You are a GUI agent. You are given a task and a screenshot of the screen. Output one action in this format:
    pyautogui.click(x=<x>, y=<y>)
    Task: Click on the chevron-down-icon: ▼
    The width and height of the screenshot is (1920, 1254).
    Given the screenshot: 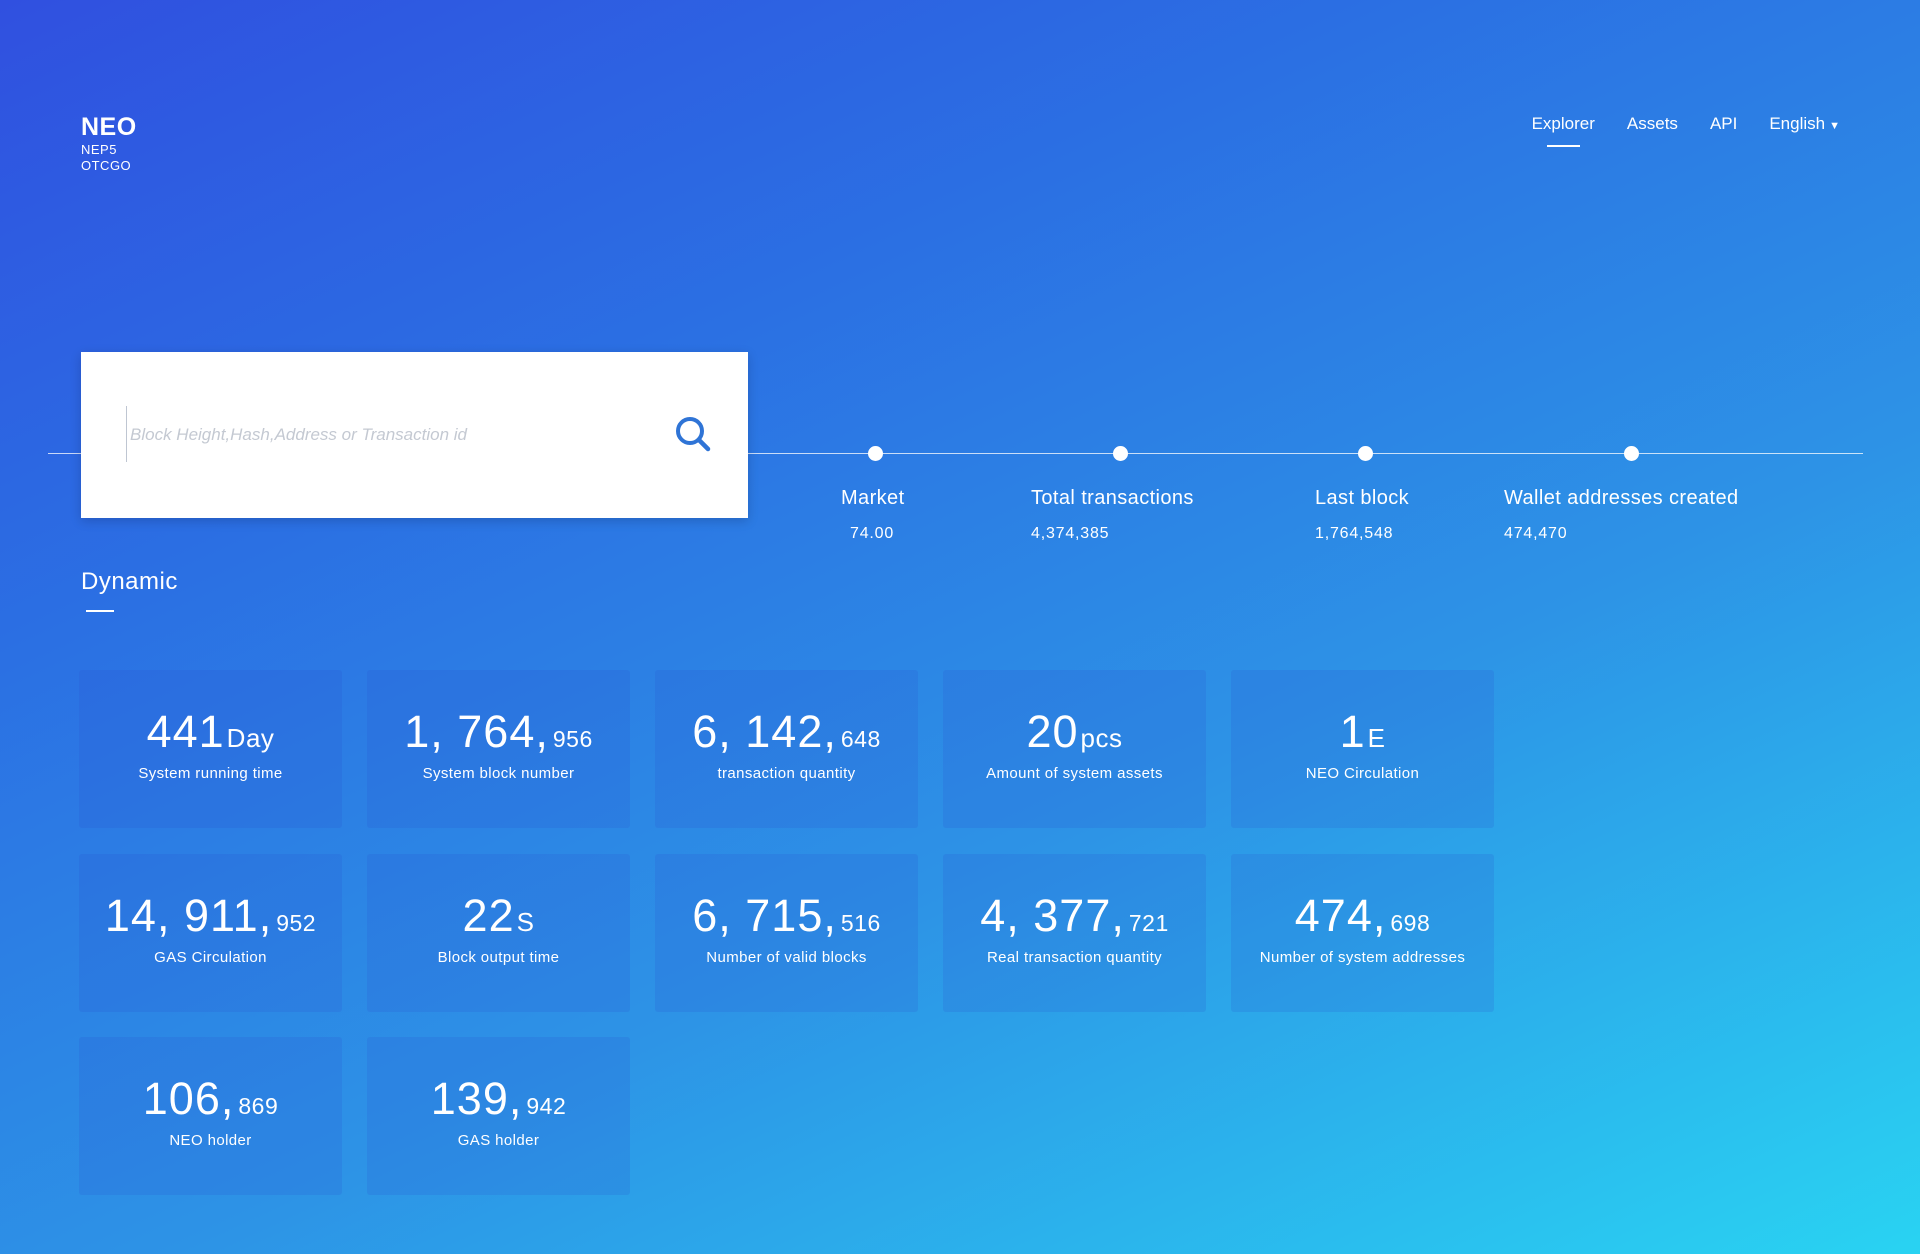 What is the action you would take?
    pyautogui.click(x=1834, y=126)
    